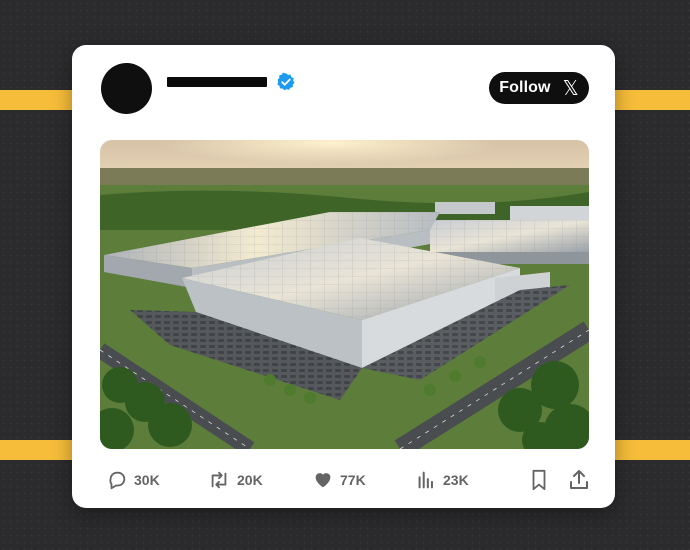 This screenshot has height=550, width=690. I want to click on follow-button: Follow 𝕏, so click(539, 88).